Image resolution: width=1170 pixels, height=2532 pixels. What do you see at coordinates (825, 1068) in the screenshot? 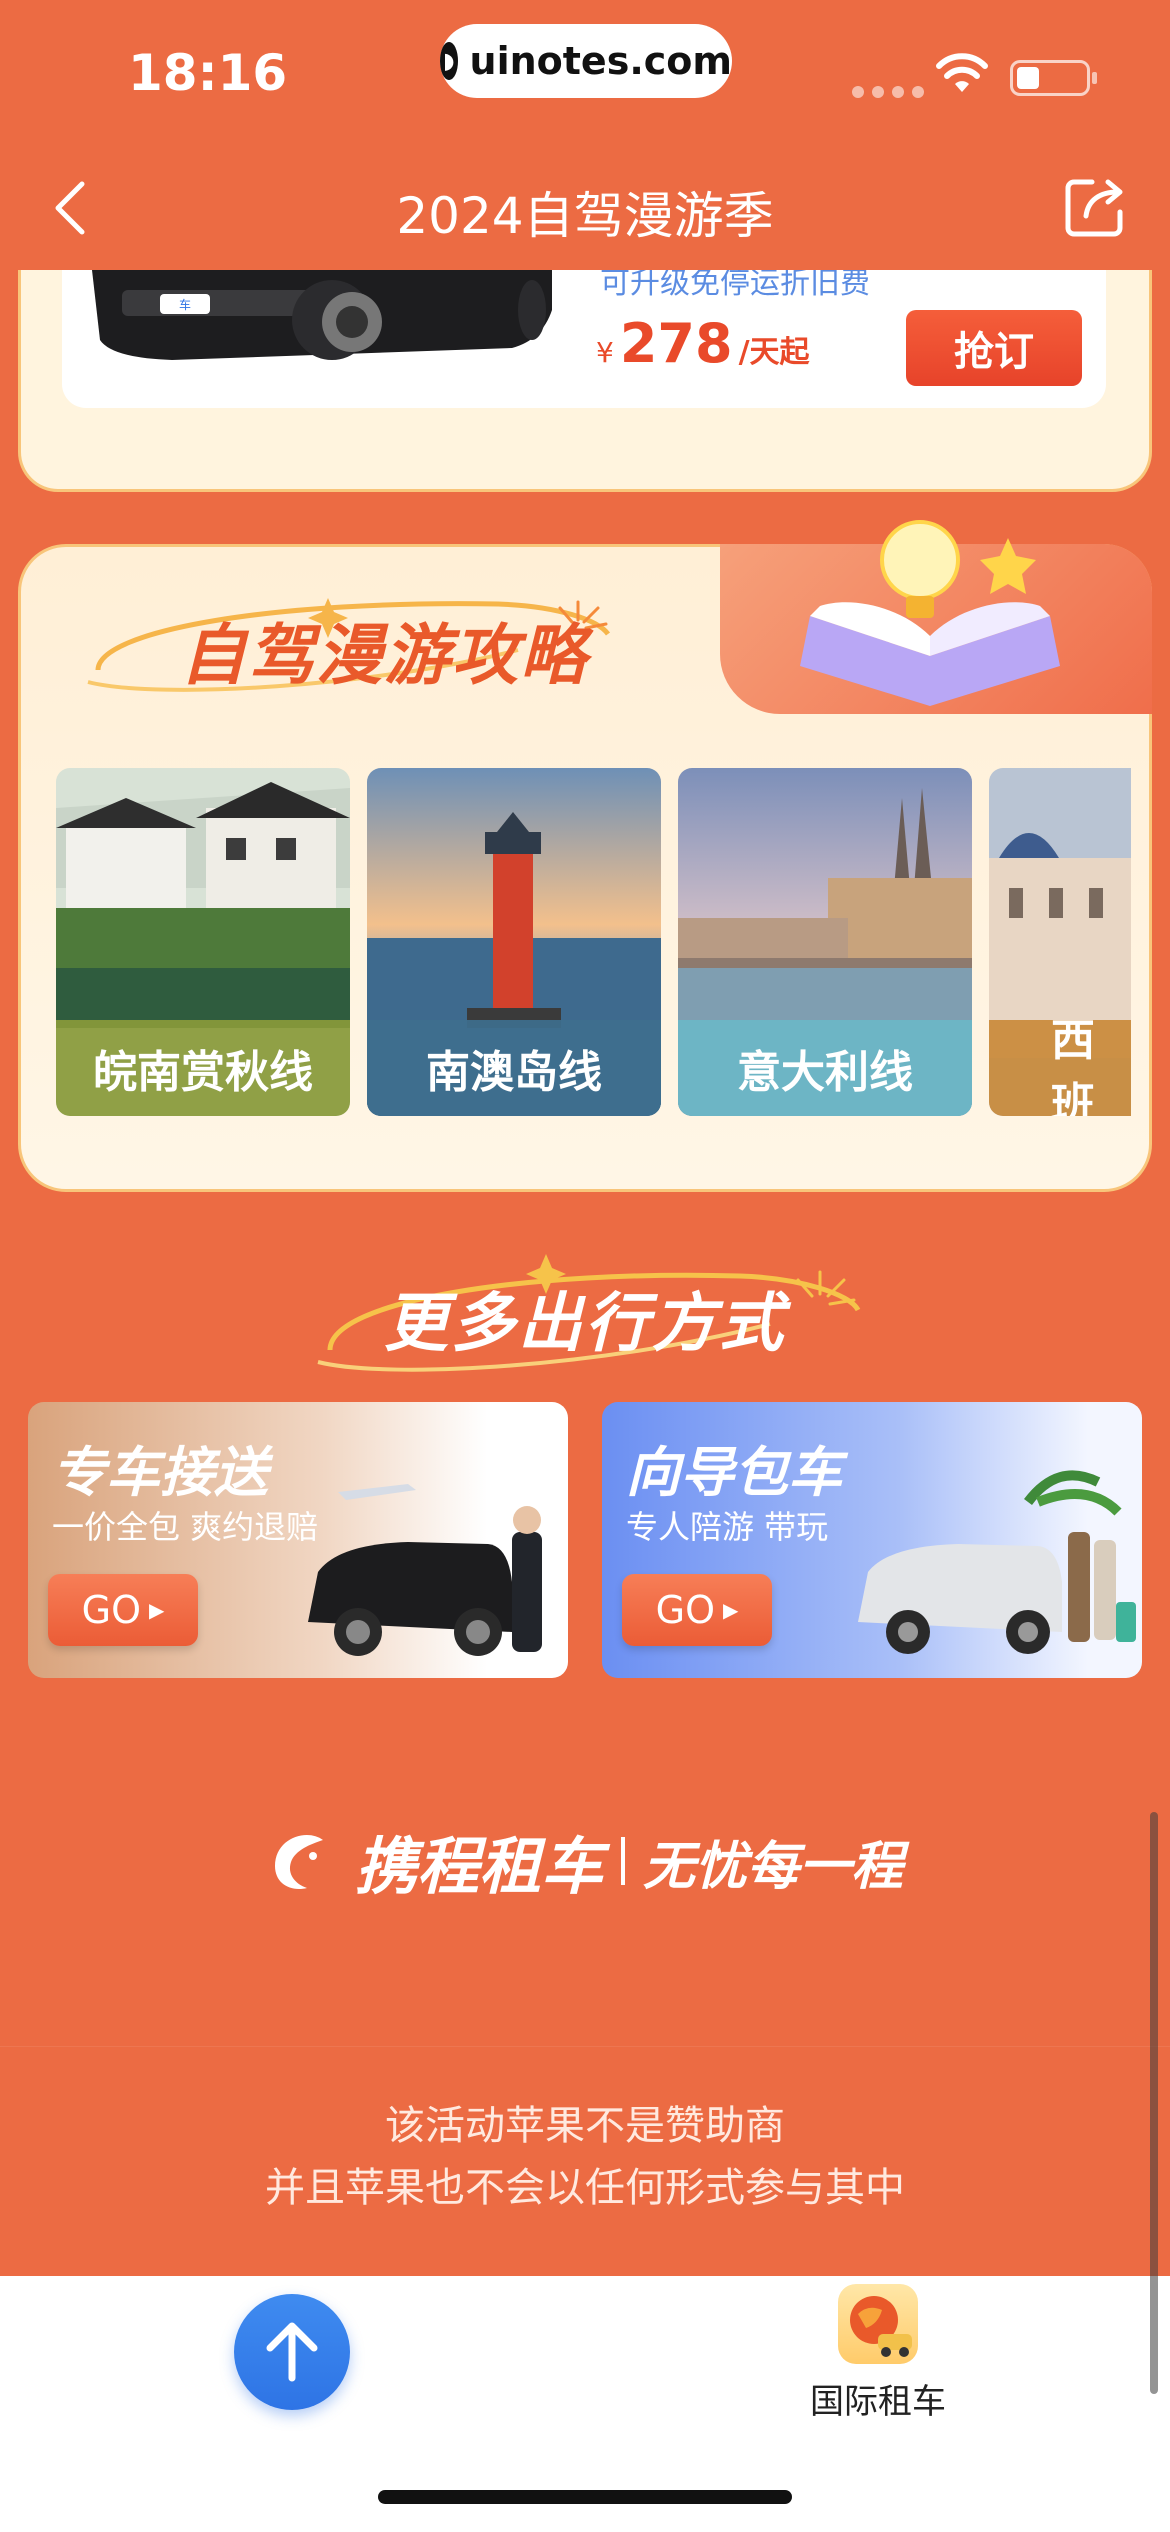
I see `destination-label: 意大利线` at bounding box center [825, 1068].